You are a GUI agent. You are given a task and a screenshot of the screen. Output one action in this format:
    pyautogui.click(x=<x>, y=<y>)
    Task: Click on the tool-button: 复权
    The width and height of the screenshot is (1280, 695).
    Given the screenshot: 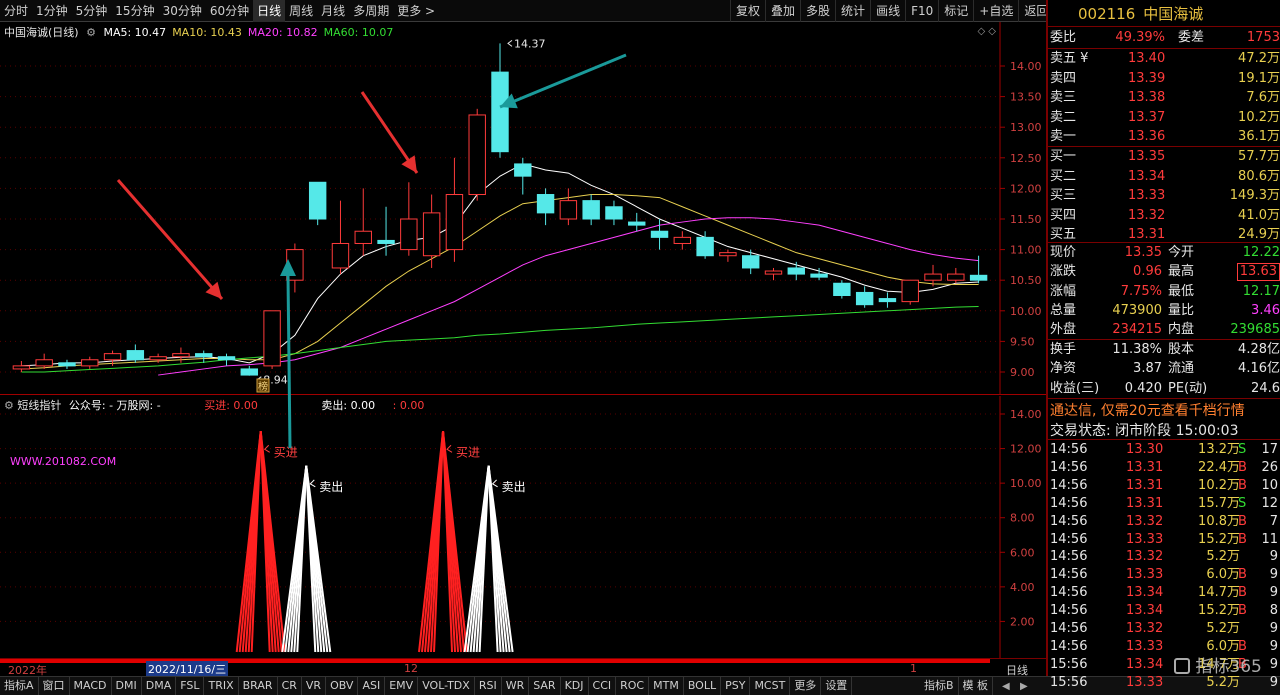 What is the action you would take?
    pyautogui.click(x=747, y=11)
    